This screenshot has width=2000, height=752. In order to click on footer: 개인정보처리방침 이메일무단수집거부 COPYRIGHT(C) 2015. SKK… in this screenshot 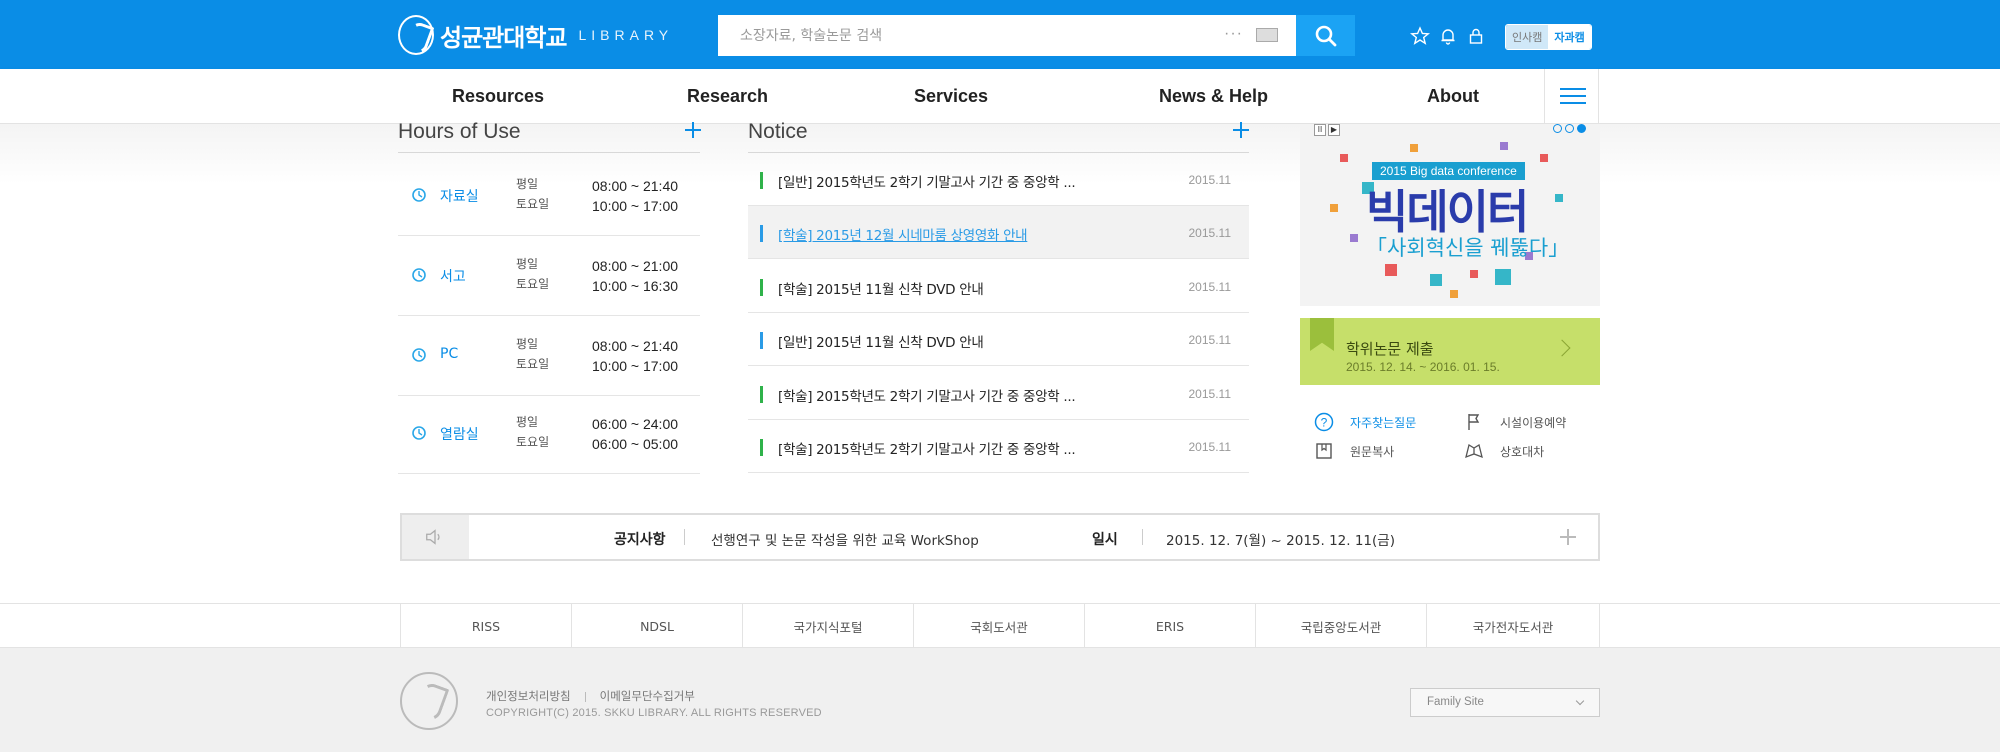, I will do `click(1000, 700)`.